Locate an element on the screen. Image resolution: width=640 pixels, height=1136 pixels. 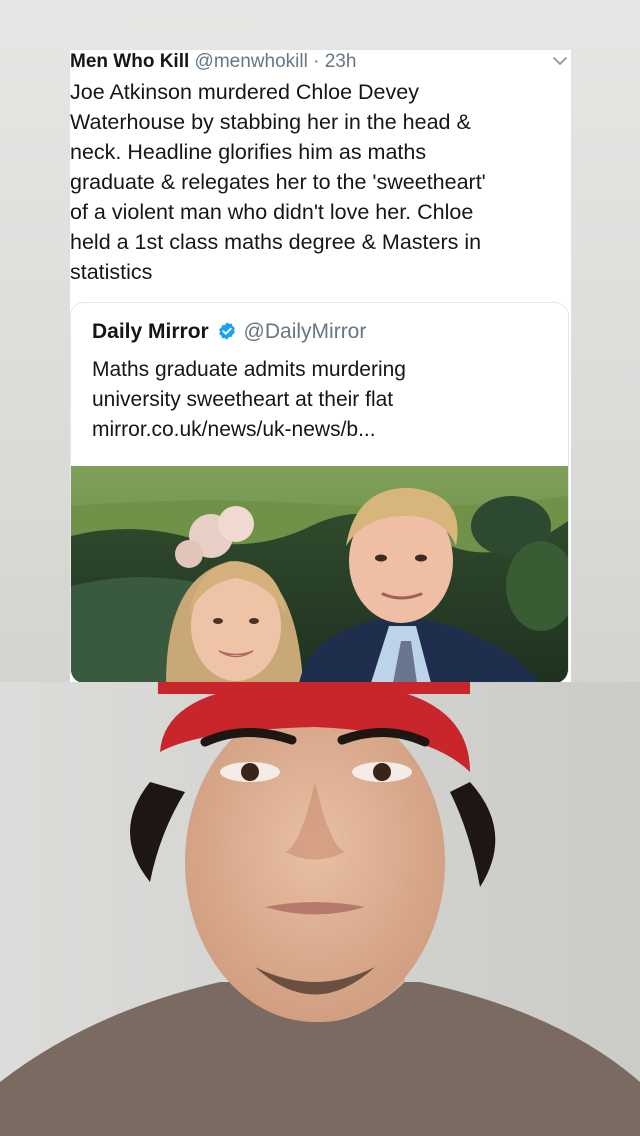
news-photo is located at coordinates (319, 574).